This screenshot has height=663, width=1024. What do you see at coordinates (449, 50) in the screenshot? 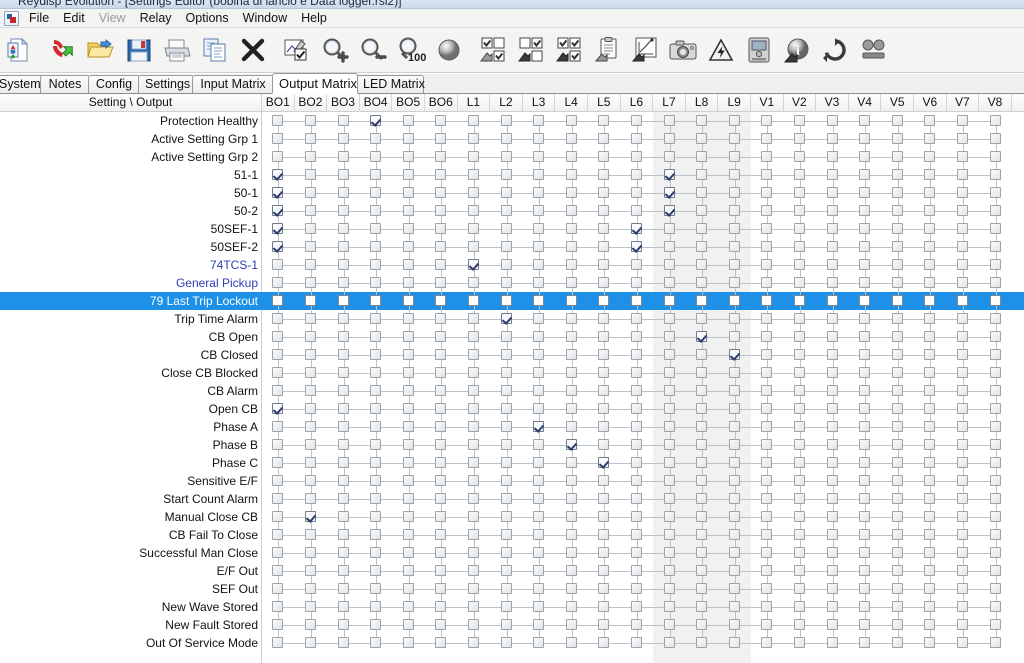
I see `sphere-icon` at bounding box center [449, 50].